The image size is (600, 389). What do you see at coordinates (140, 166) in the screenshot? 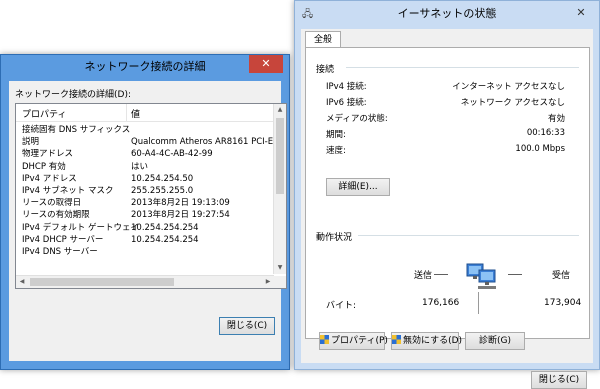
I see `row-value: はい` at bounding box center [140, 166].